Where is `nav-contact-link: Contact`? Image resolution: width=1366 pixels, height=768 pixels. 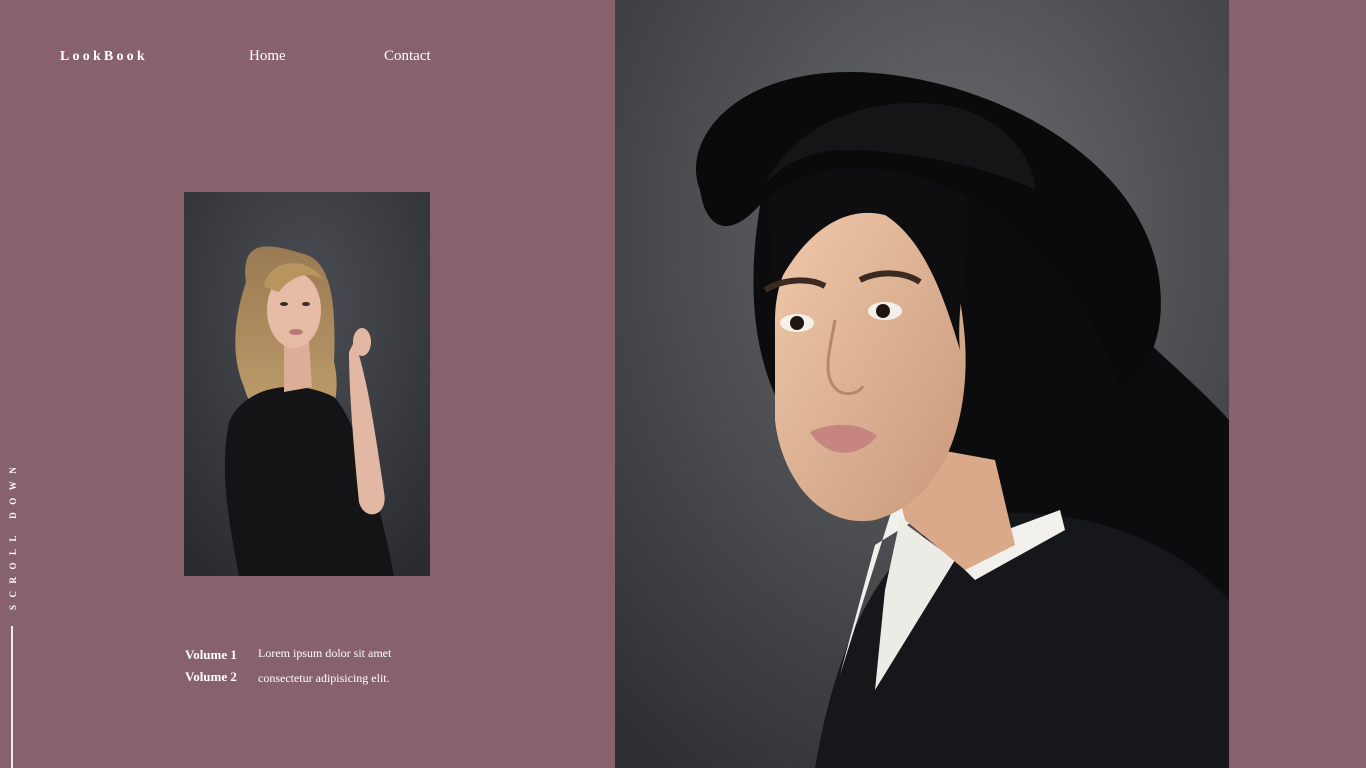 nav-contact-link: Contact is located at coordinates (407, 56).